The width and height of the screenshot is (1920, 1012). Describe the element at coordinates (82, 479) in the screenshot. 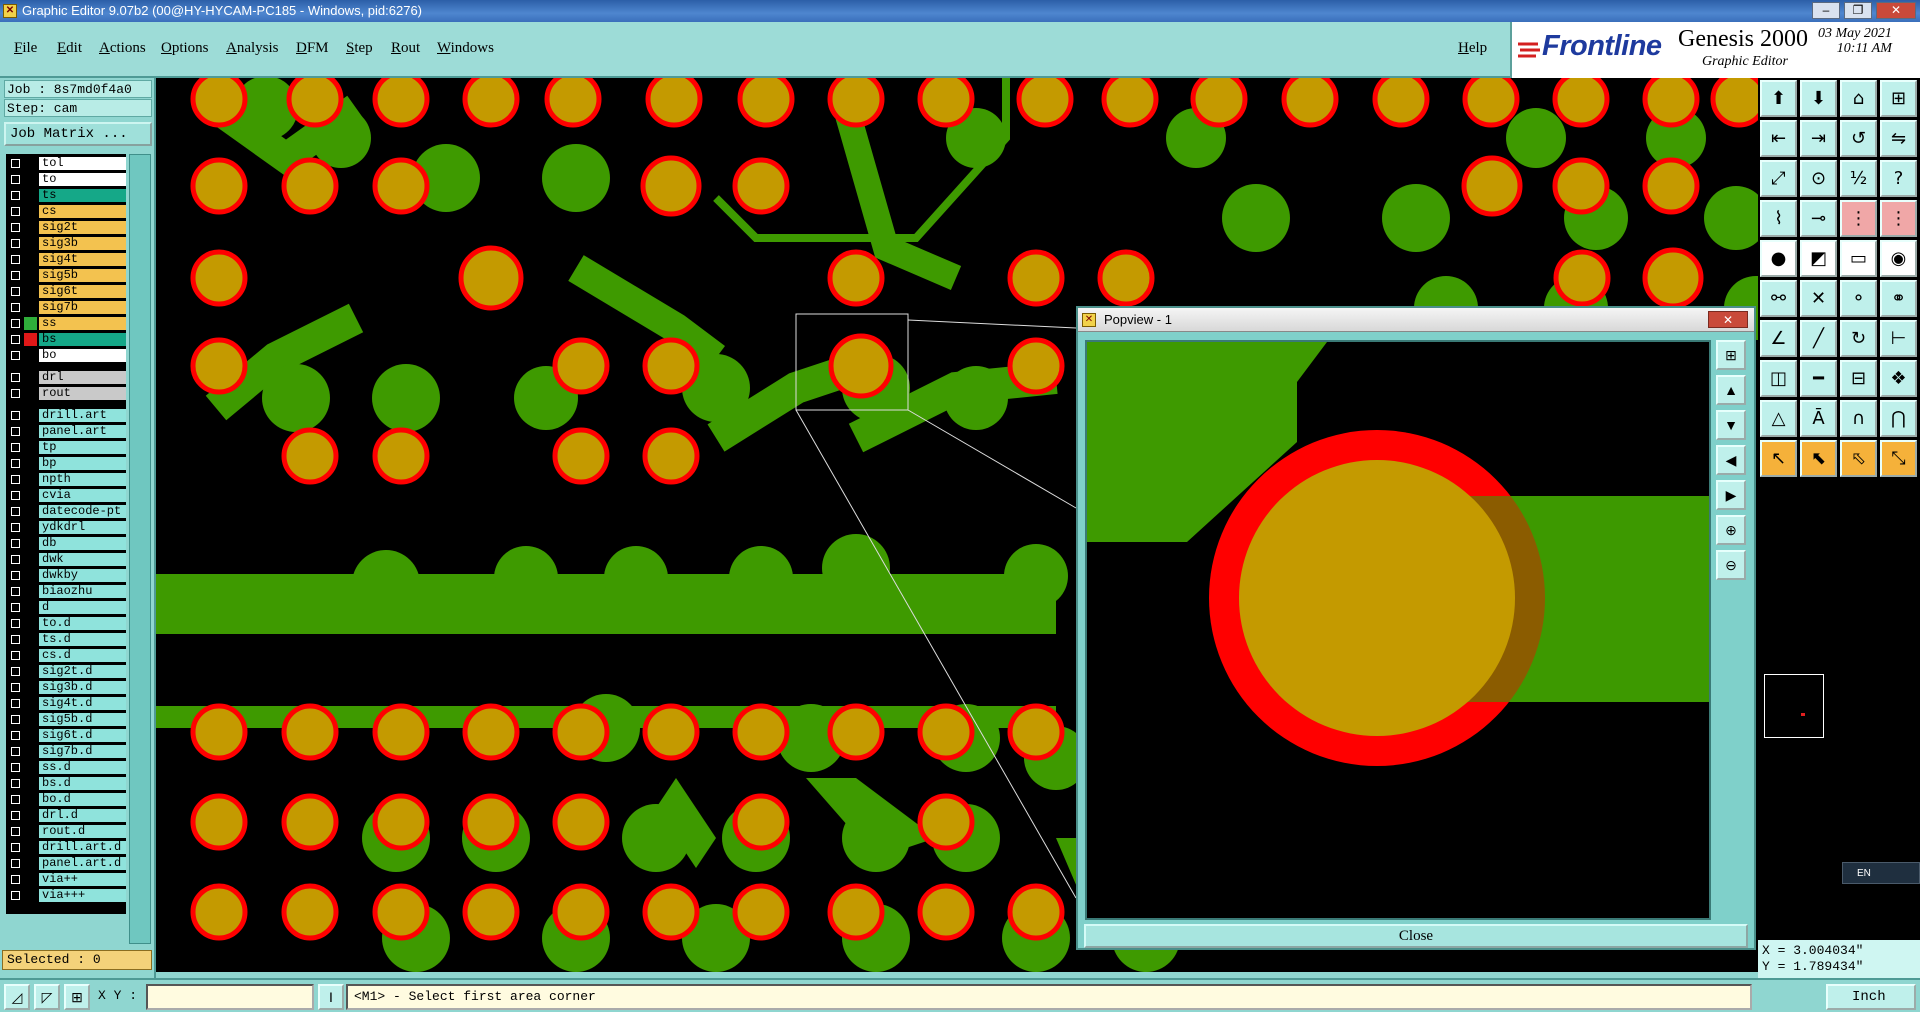

I see `layer-name: npth` at that location.